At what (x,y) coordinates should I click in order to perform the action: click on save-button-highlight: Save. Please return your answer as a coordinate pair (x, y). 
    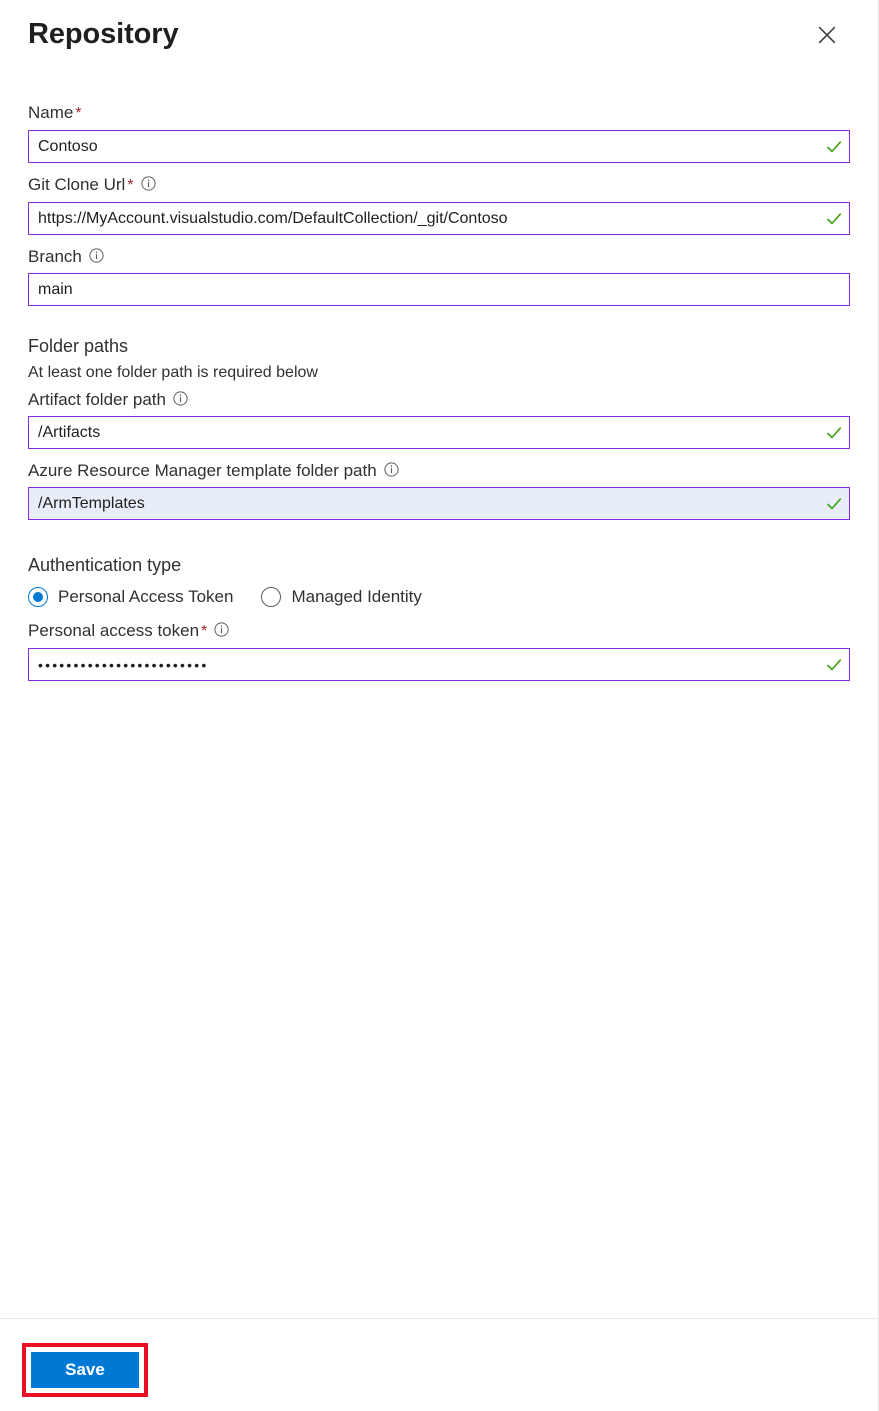
    Looking at the image, I should click on (85, 1370).